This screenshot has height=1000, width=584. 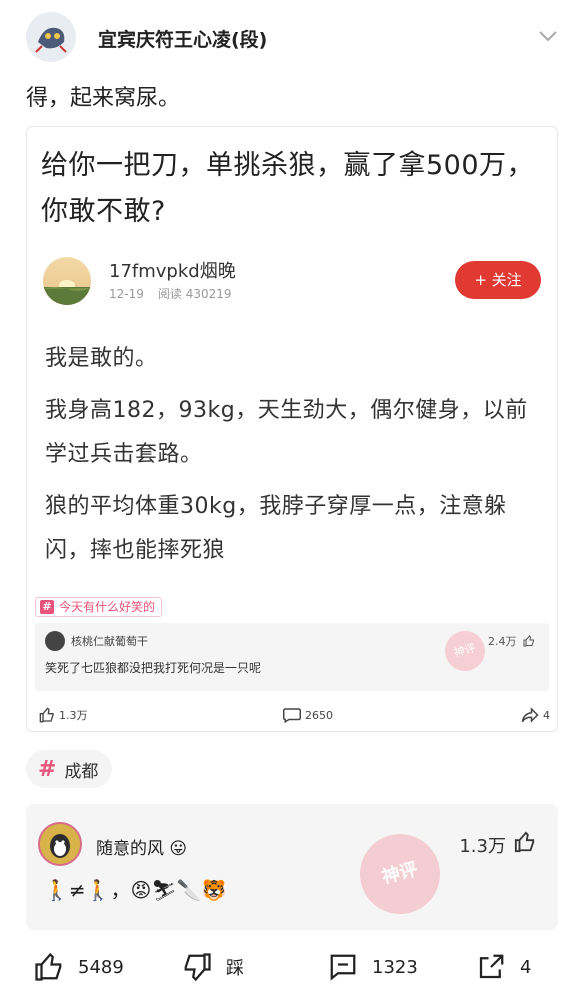 What do you see at coordinates (546, 715) in the screenshot?
I see `article-share-count: 4` at bounding box center [546, 715].